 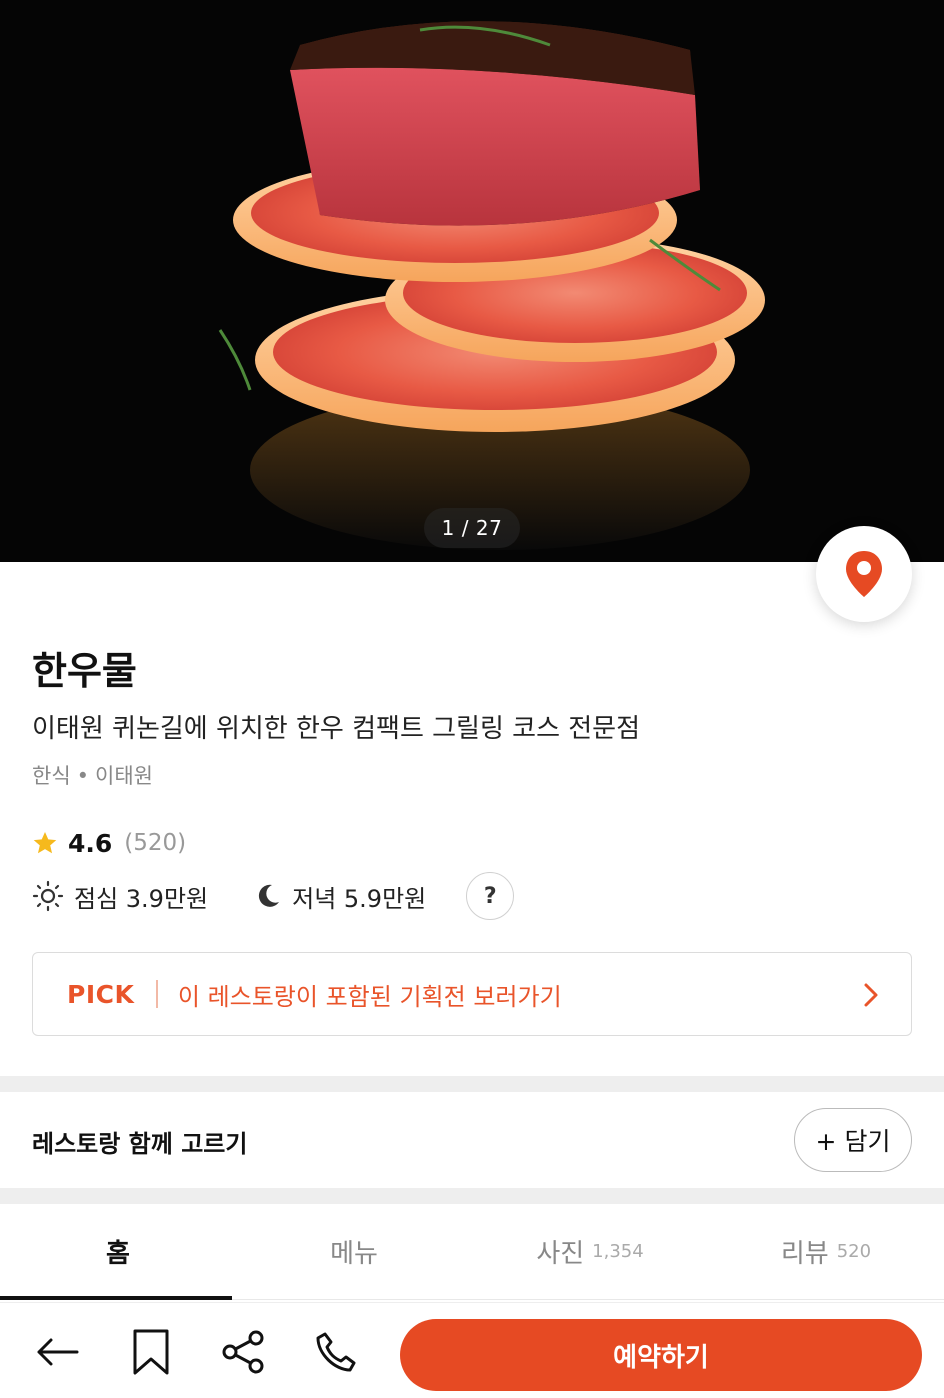 I want to click on share-icon, so click(x=243, y=1352).